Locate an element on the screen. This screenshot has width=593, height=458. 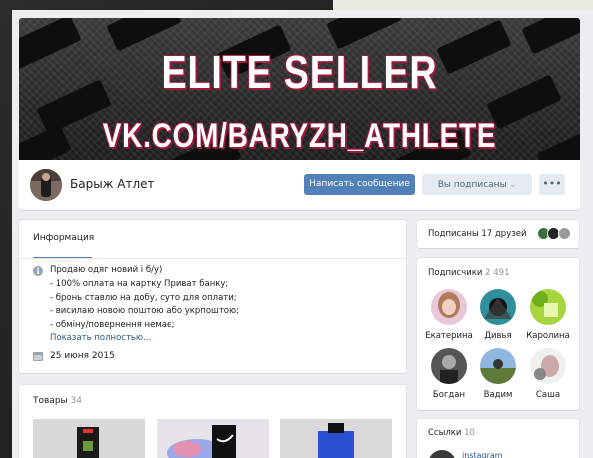
products-count: 34 is located at coordinates (76, 401).